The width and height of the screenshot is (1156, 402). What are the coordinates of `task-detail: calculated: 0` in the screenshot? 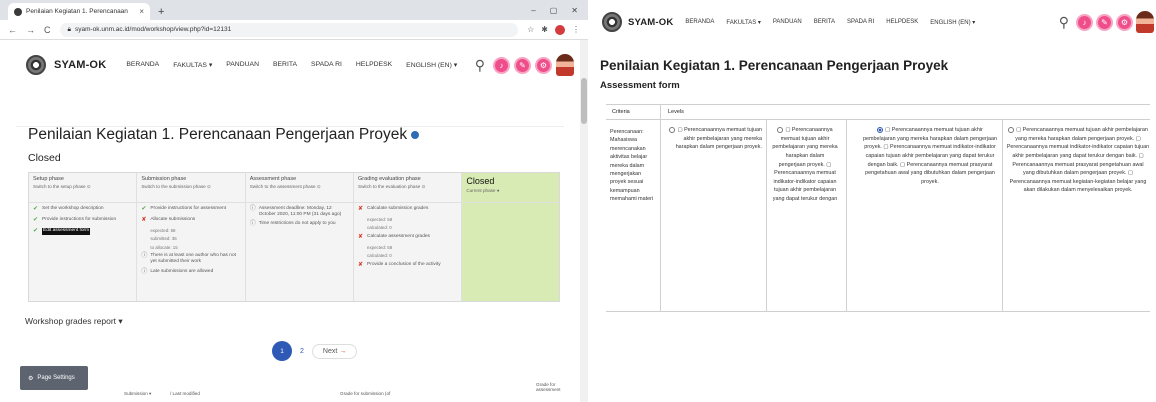 It's located at (379, 256).